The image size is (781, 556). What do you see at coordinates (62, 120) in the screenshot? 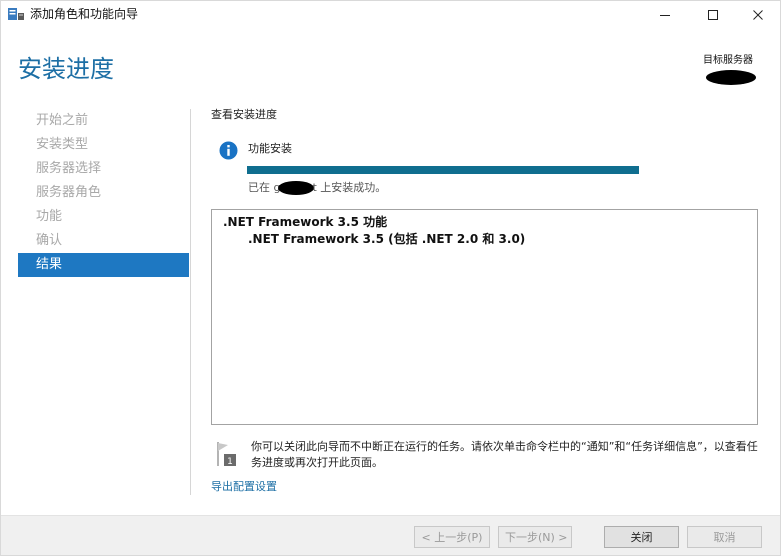
I see `nav-item-label: 开始之前` at bounding box center [62, 120].